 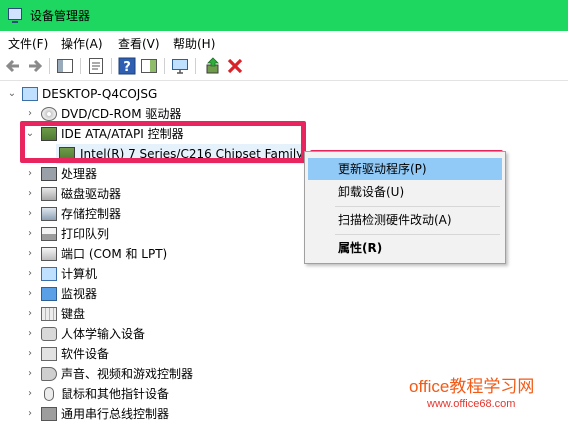 What do you see at coordinates (235, 66) in the screenshot?
I see `uninstall-icon` at bounding box center [235, 66].